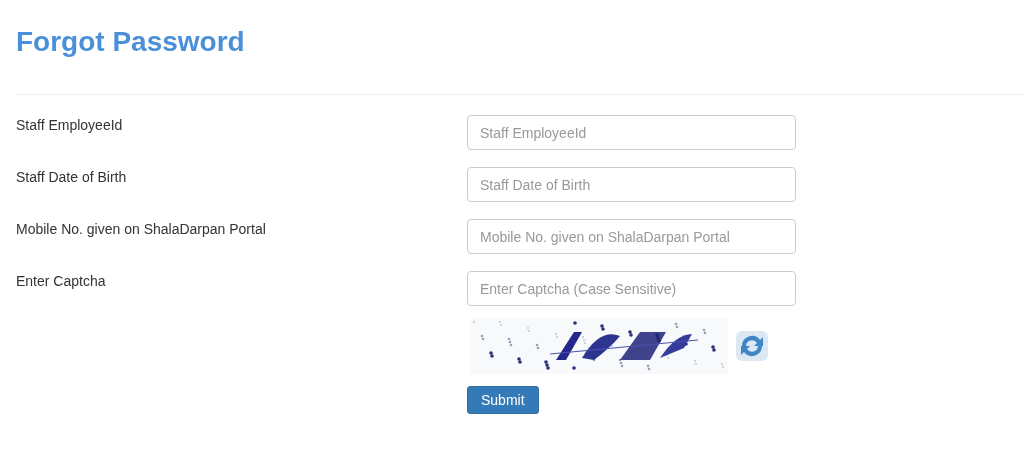 The image size is (1024, 462). I want to click on input-field: Enter Captcha (Case Sensitive), so click(631, 288).